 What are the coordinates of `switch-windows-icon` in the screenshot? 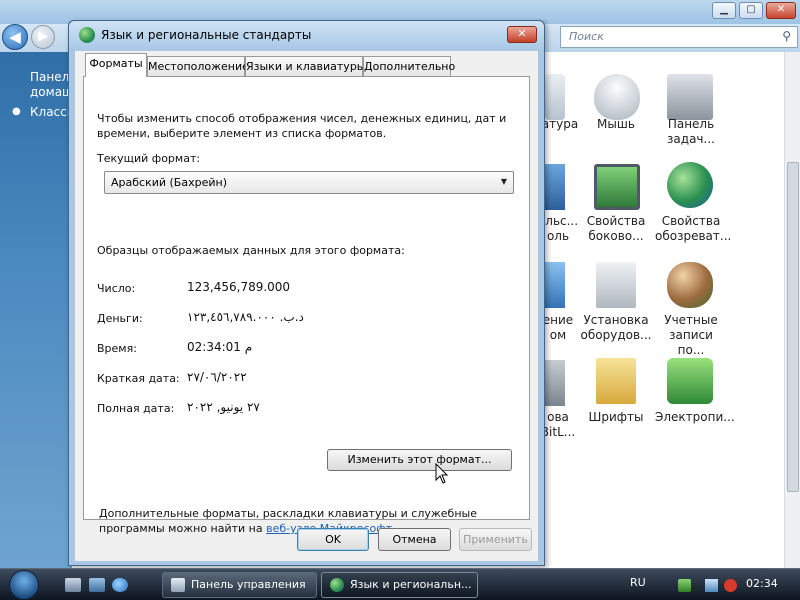 It's located at (97, 585).